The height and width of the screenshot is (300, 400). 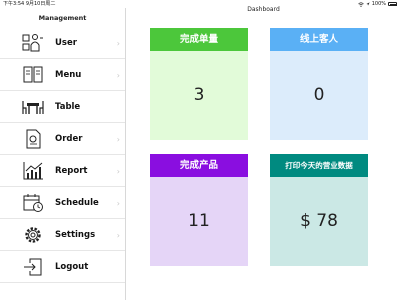 What do you see at coordinates (368, 4) in the screenshot?
I see `location-icon` at bounding box center [368, 4].